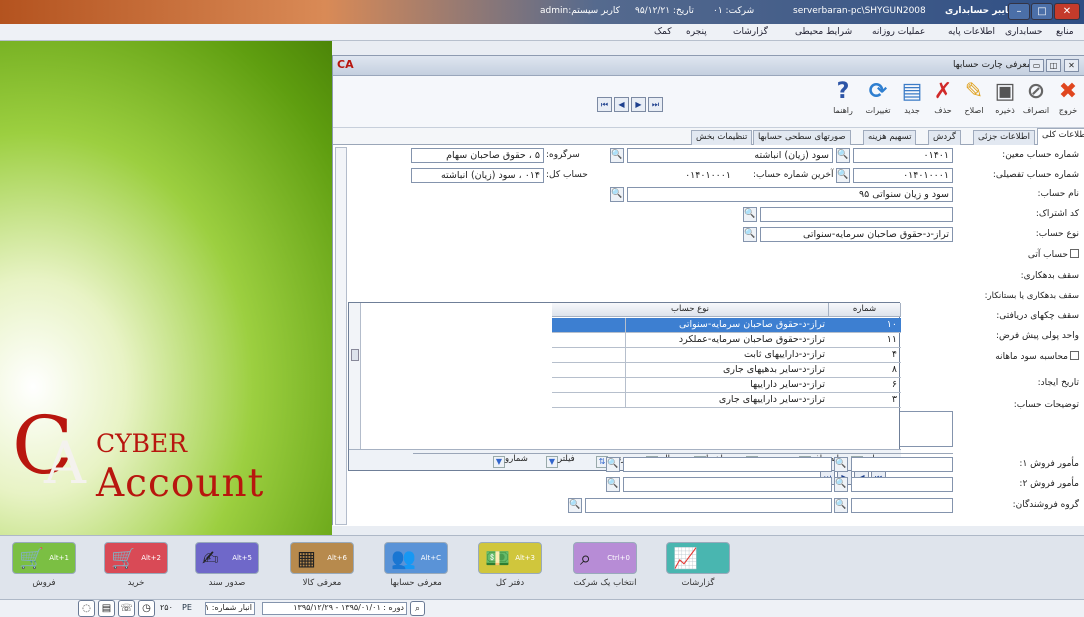  I want to click on menu-item: شرایط محیطی, so click(823, 32).